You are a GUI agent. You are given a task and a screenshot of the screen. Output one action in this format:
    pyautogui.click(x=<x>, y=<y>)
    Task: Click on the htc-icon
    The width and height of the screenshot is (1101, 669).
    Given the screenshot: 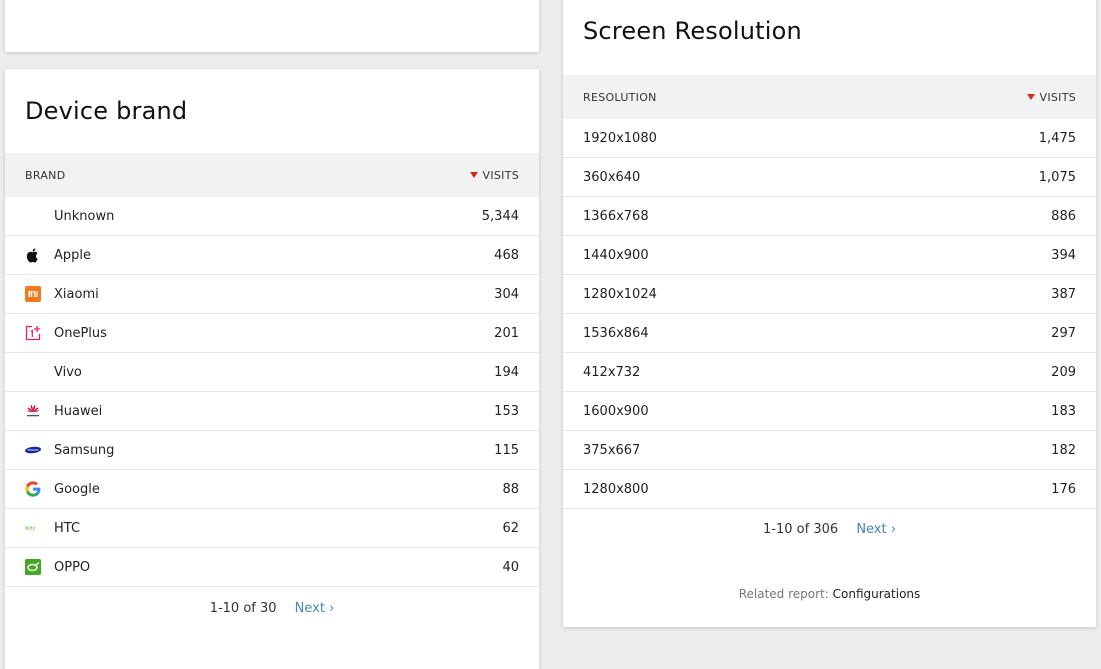 What is the action you would take?
    pyautogui.click(x=33, y=528)
    